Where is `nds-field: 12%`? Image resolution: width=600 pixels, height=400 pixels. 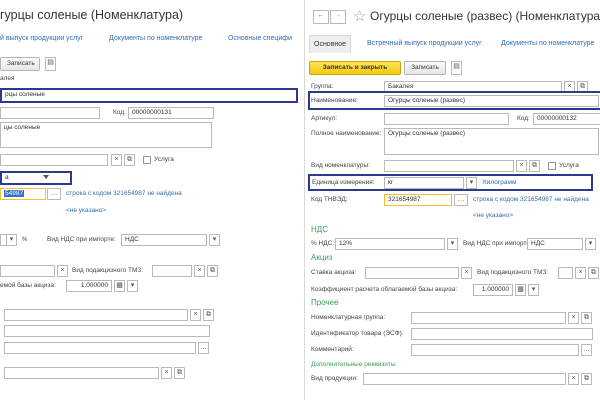
nds-field: 12% is located at coordinates (390, 244).